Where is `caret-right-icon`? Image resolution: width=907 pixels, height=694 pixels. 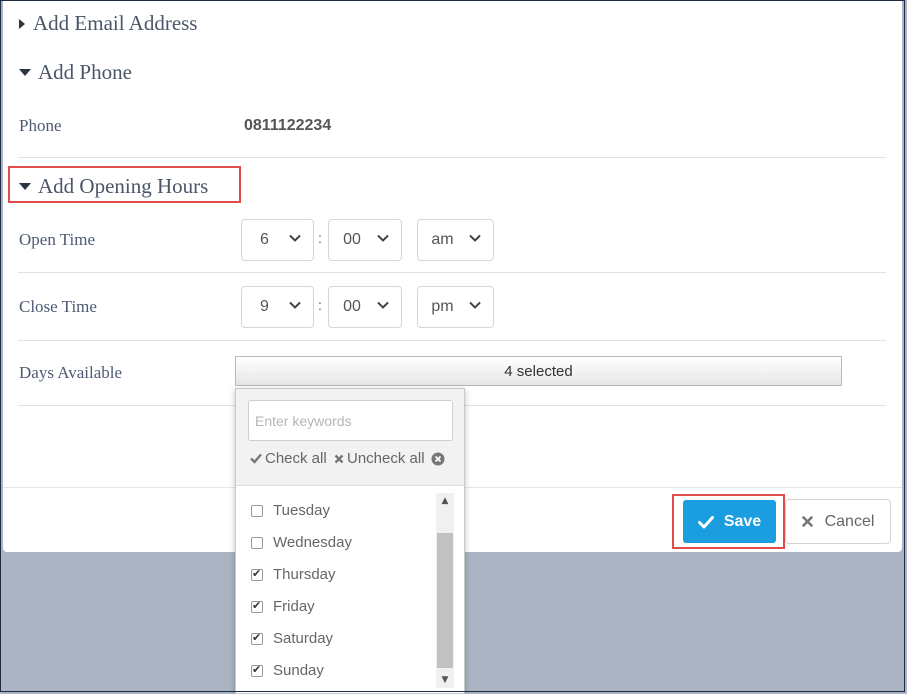 caret-right-icon is located at coordinates (22, 23).